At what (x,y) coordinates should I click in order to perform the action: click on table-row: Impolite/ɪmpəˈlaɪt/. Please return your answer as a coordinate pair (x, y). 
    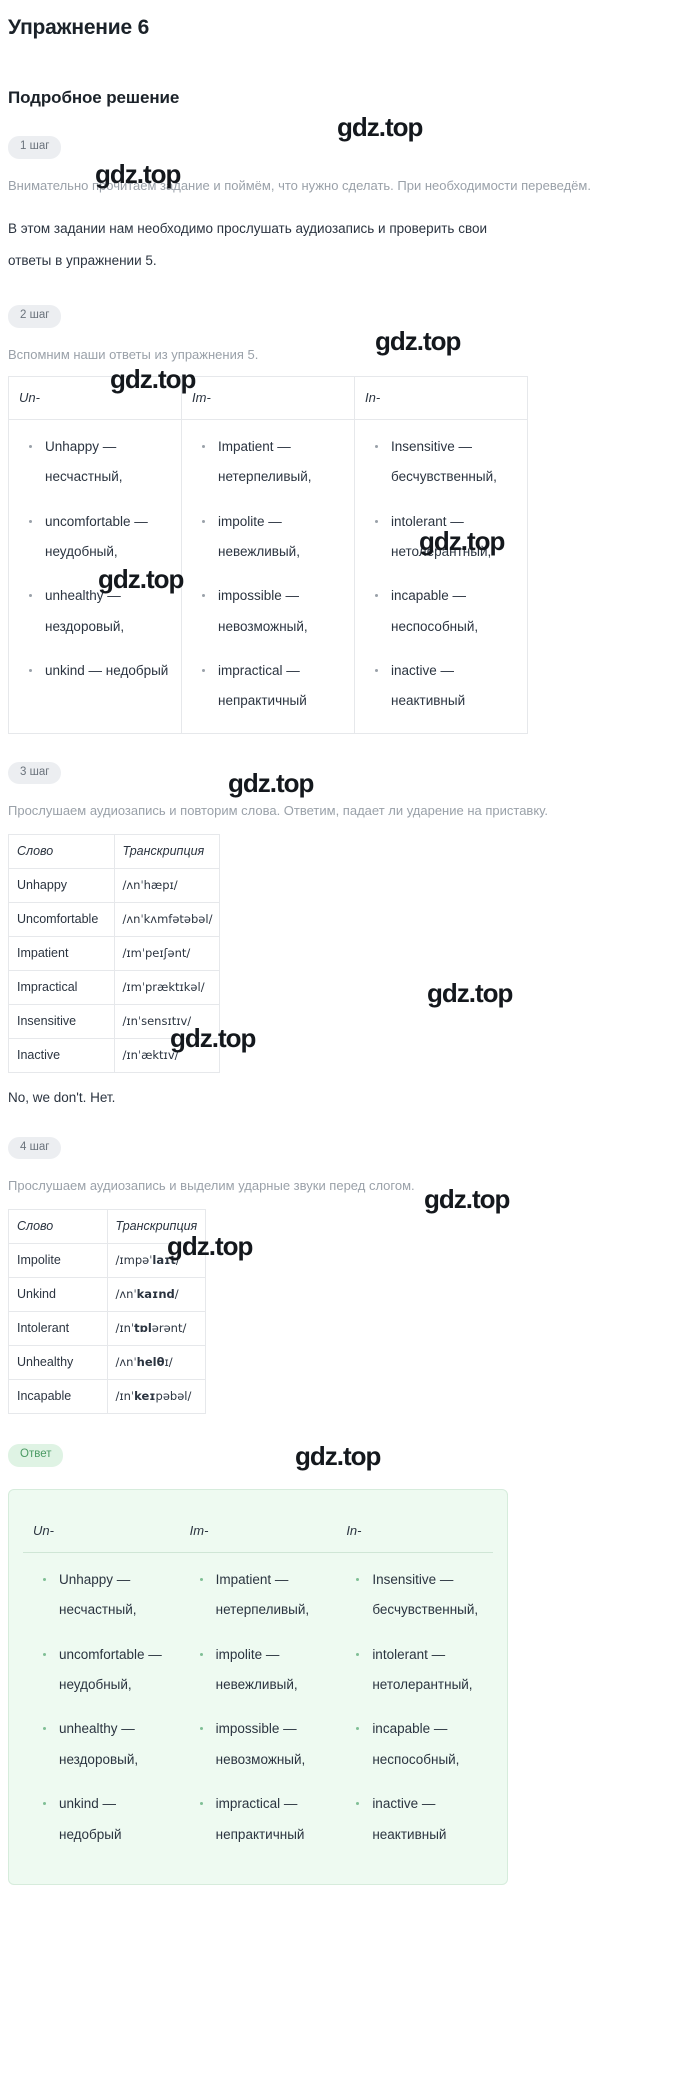
    Looking at the image, I should click on (107, 1261).